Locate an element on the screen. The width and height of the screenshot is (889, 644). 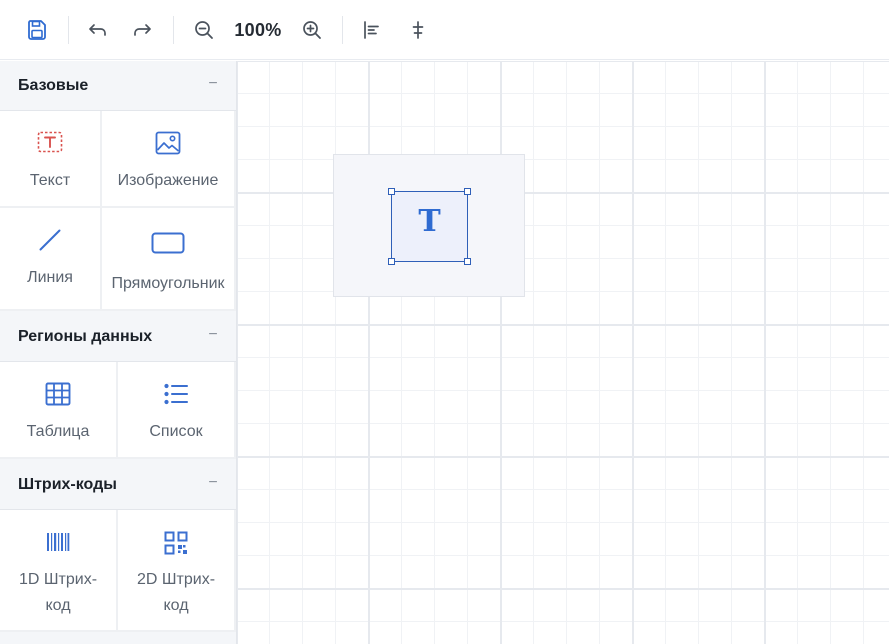
align-center-vertical-icon is located at coordinates (418, 30).